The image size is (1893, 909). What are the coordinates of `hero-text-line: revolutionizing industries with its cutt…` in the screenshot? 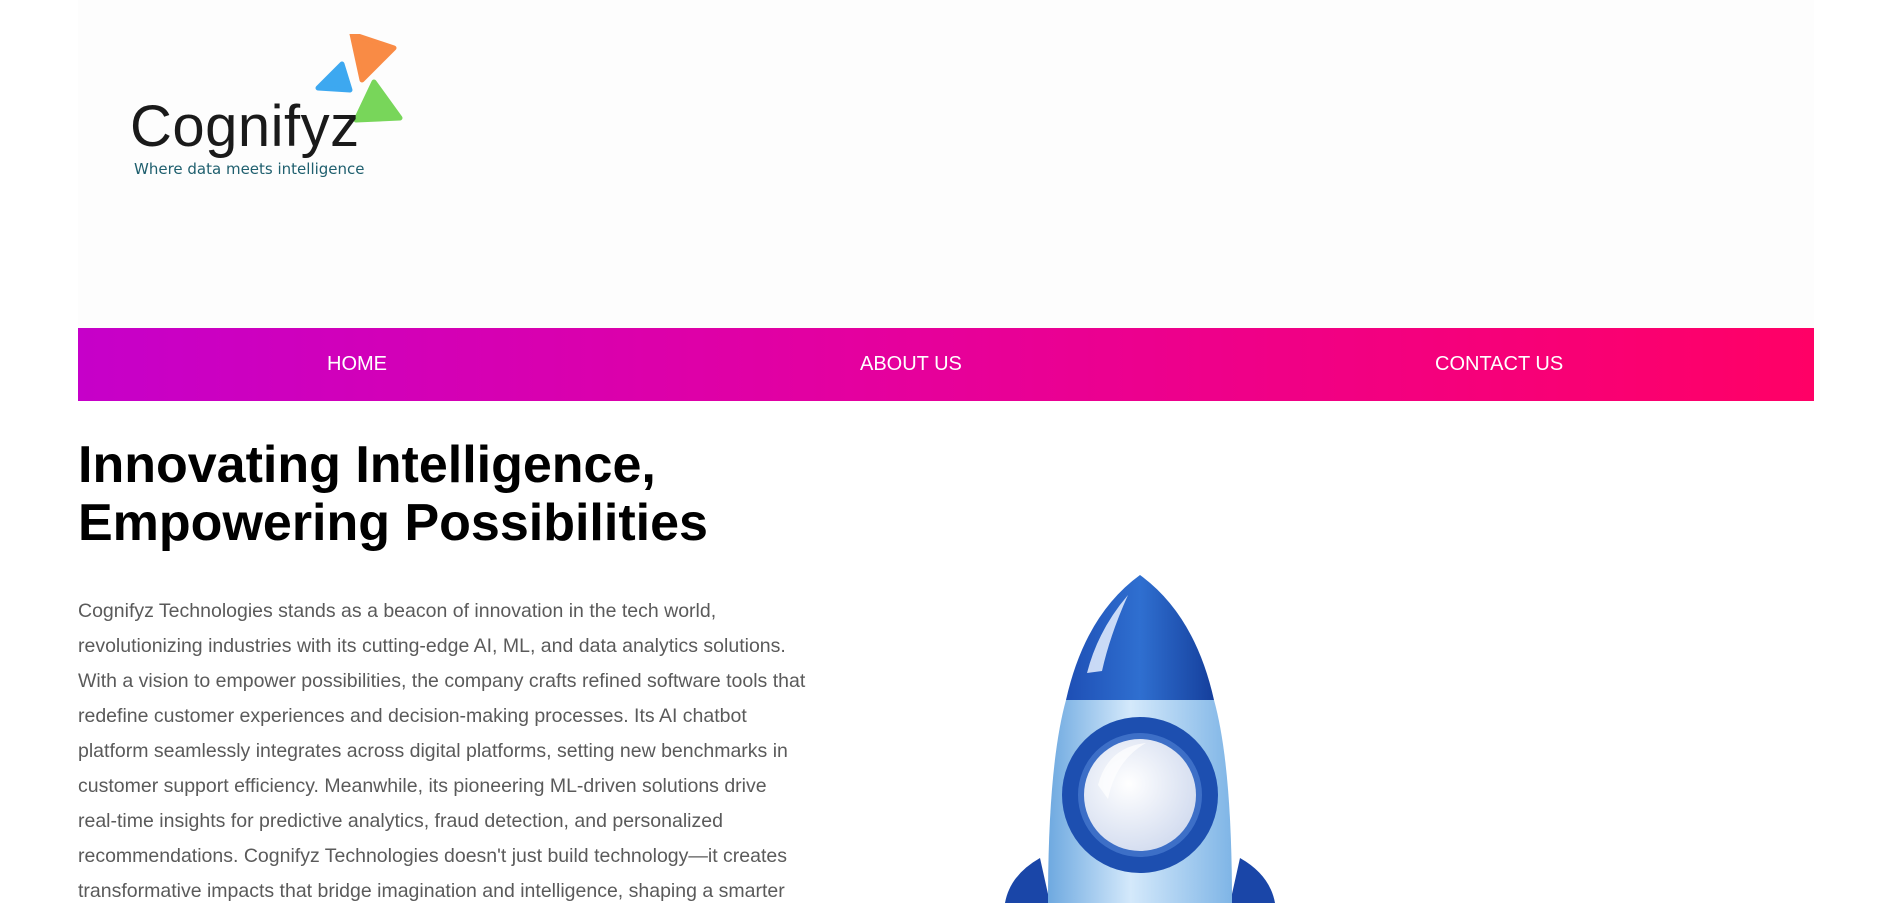 It's located at (432, 646).